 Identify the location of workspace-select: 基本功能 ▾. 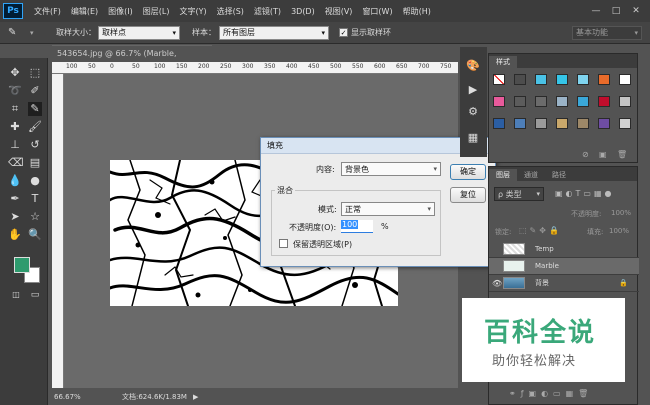
(607, 32).